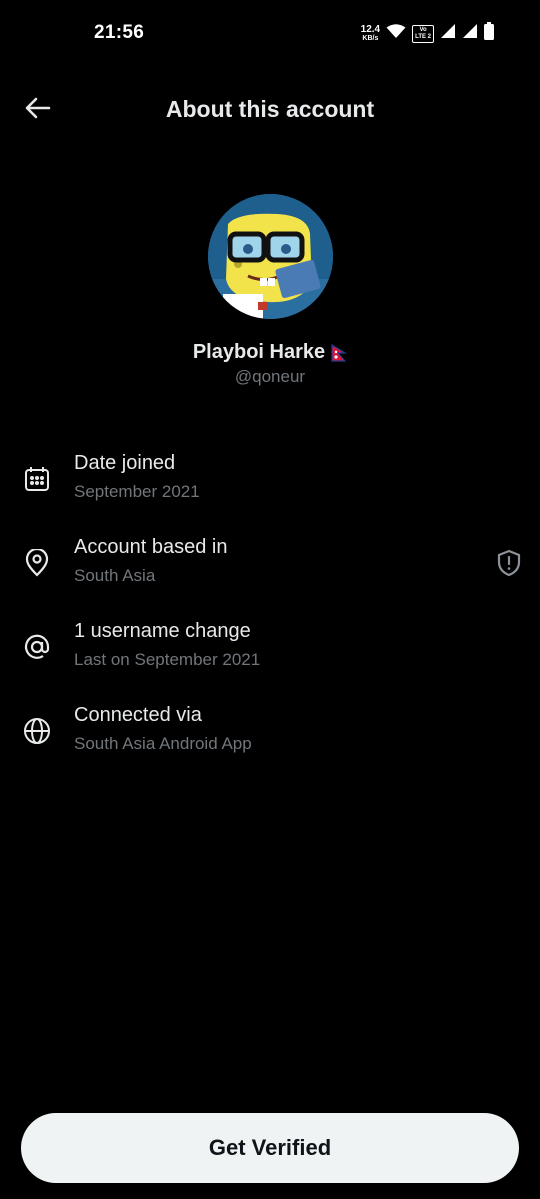  I want to click on info-label: 1 username change, so click(162, 631).